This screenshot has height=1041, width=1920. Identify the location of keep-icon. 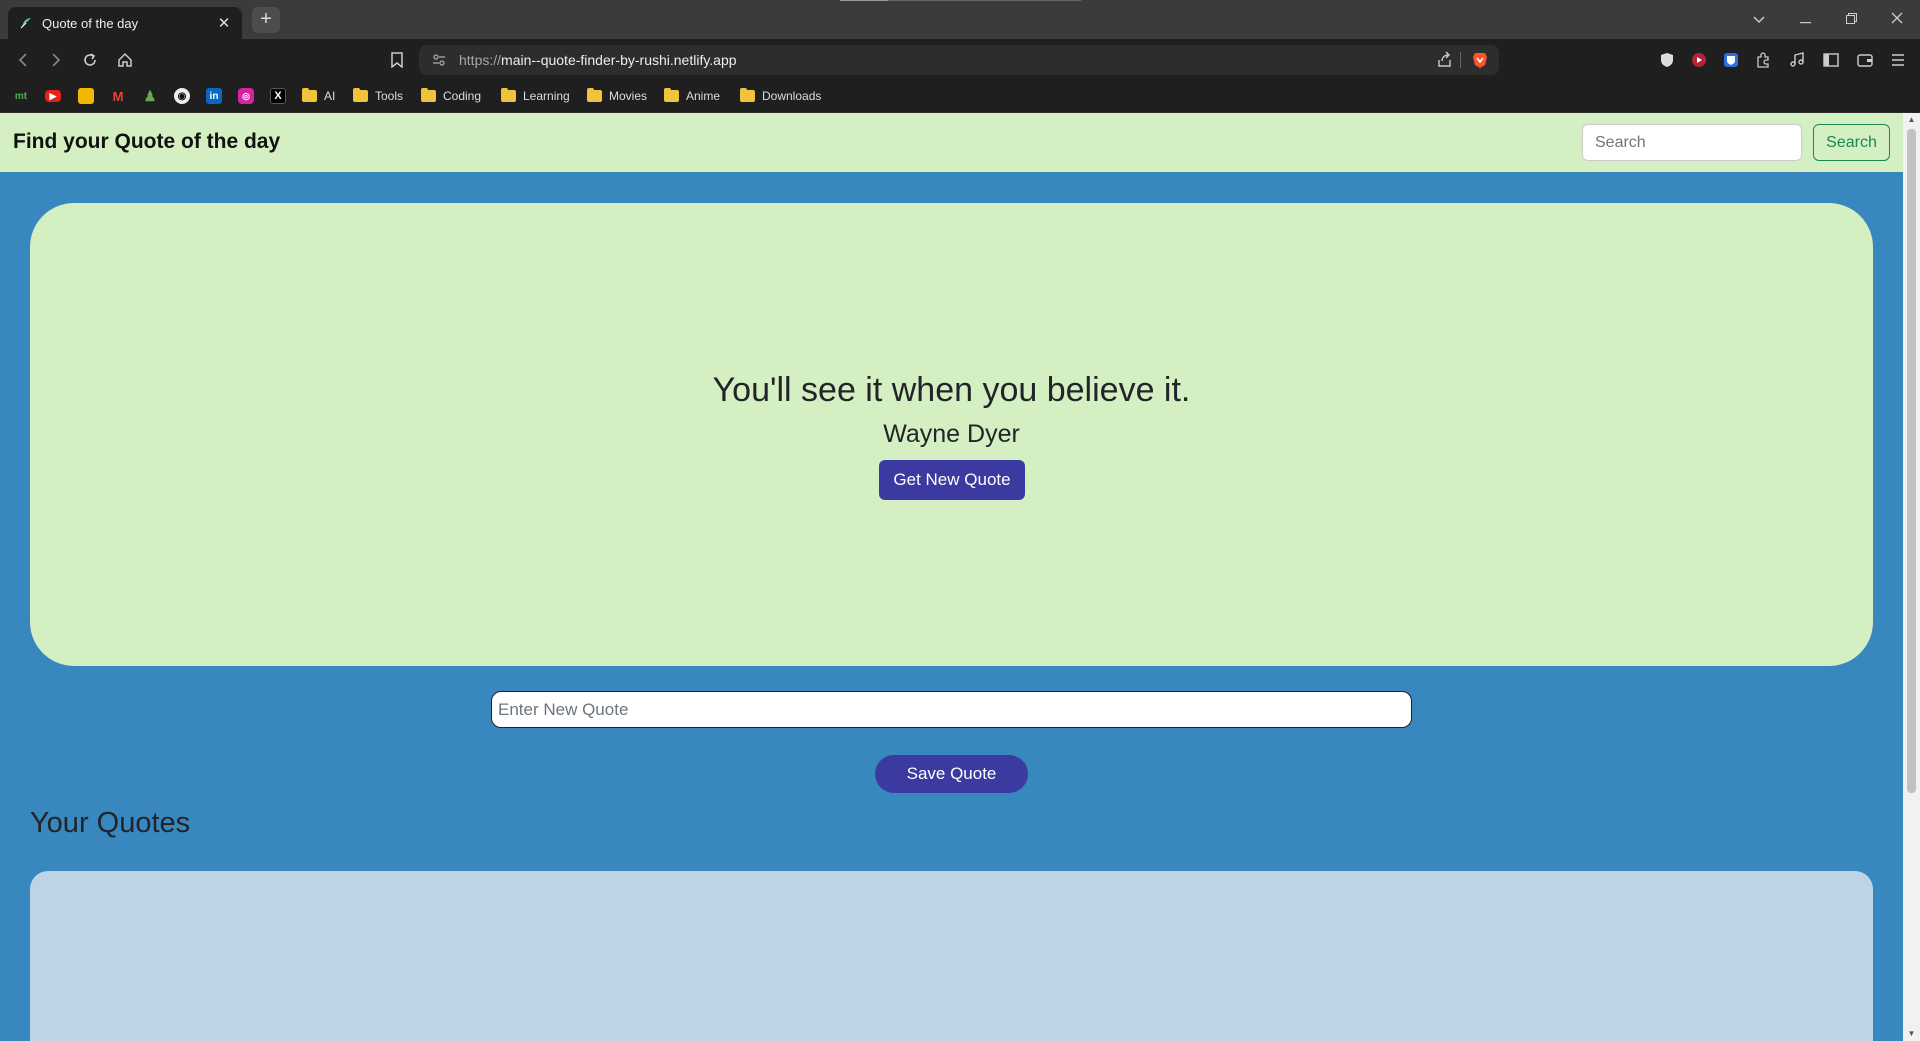
(86, 96).